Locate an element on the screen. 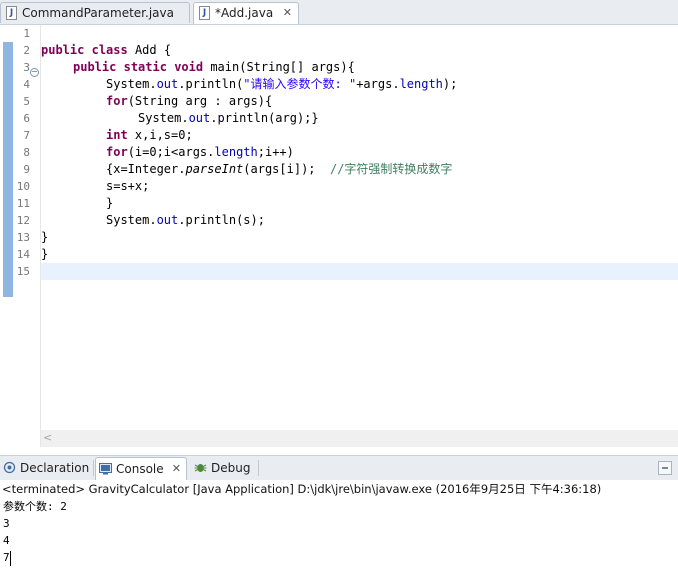 This screenshot has height=583, width=678. tab-add-java: J *Add.java ✕ is located at coordinates (246, 13).